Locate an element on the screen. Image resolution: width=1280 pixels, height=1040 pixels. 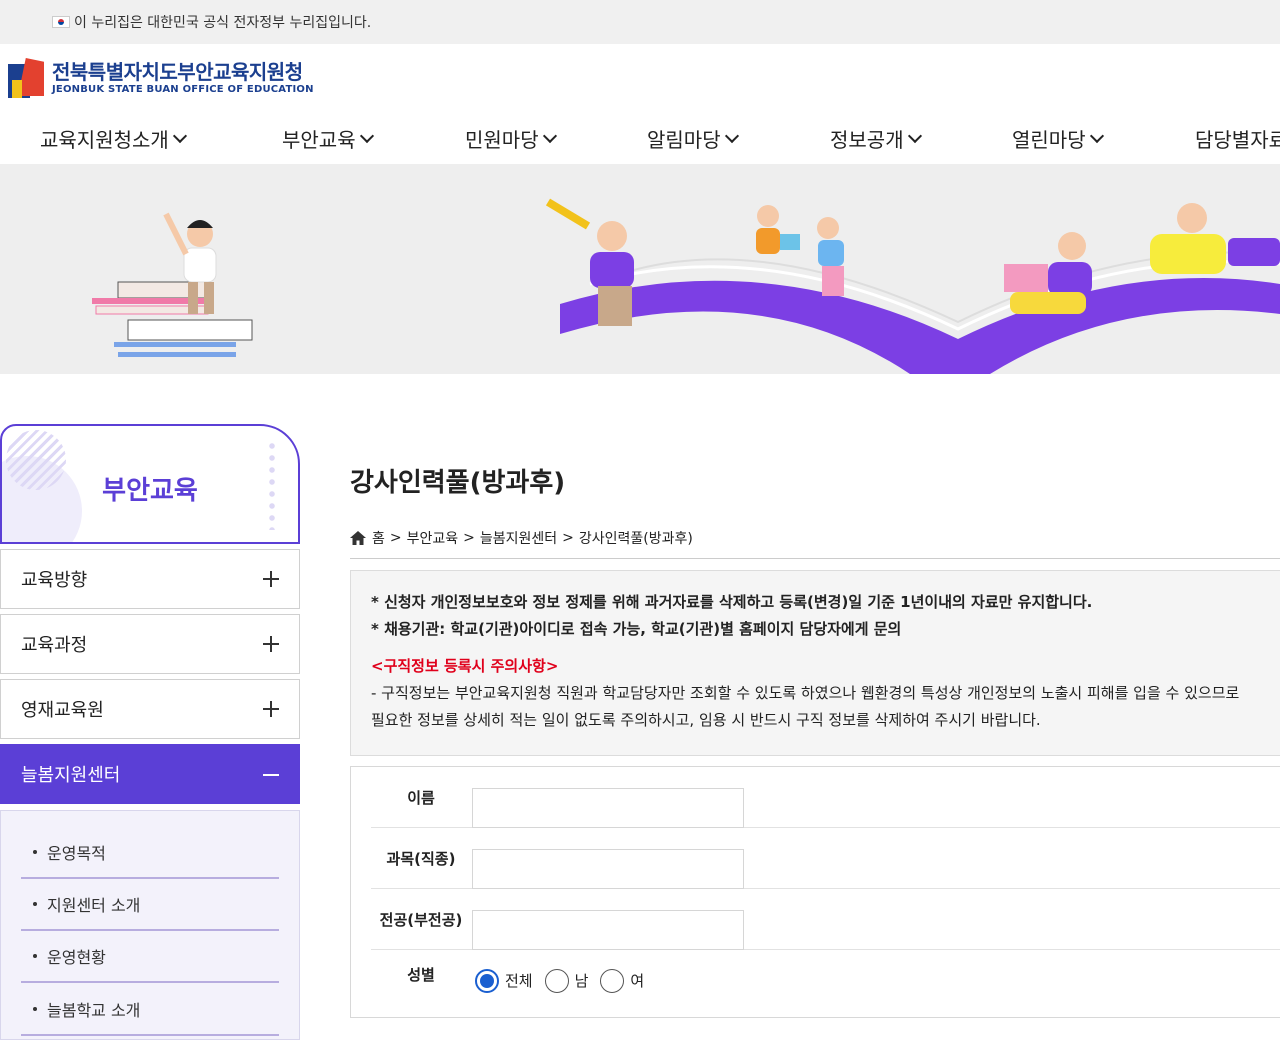
gov-banner-text: 이 누리집은 대한민국 공식 전자정부 누리집입니다. is located at coordinates (223, 23).